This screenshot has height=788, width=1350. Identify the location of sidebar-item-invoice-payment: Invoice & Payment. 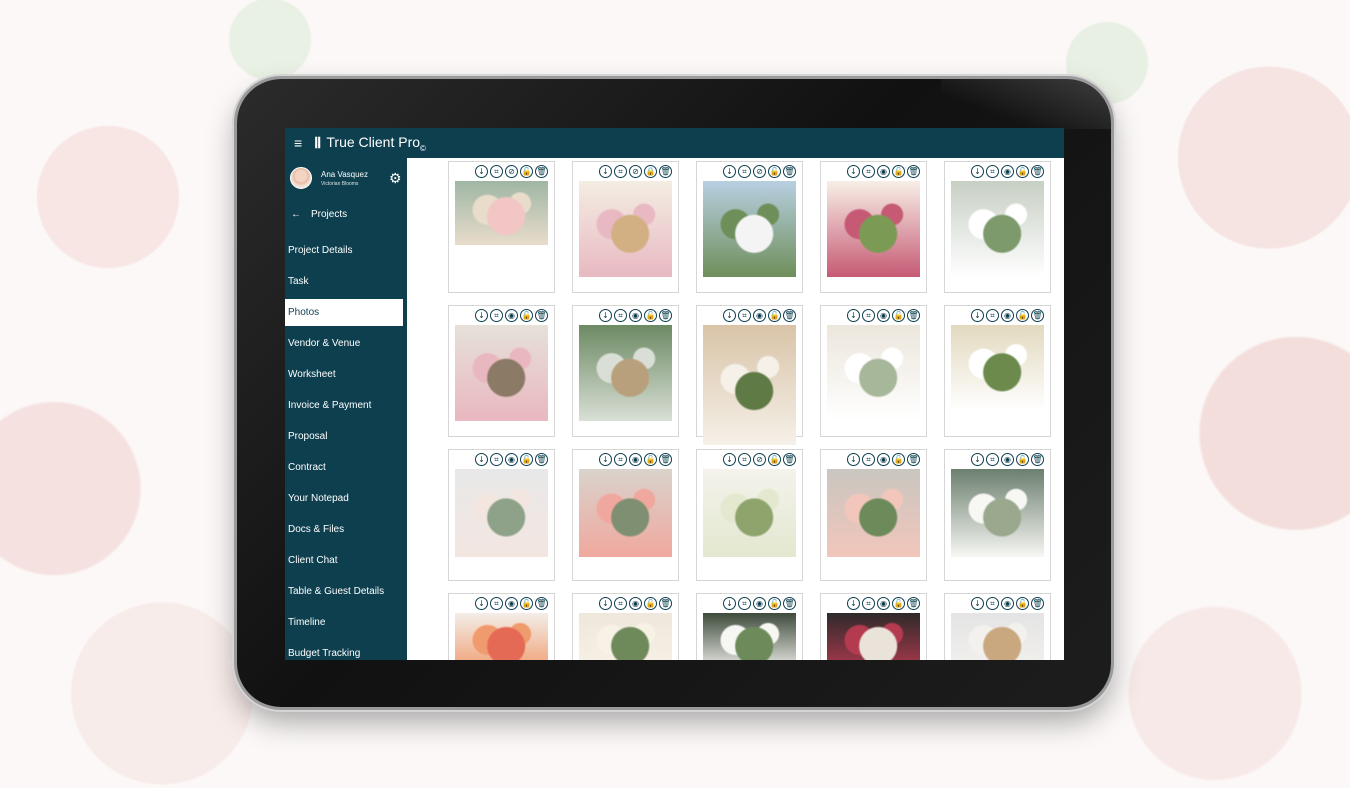
(344, 405).